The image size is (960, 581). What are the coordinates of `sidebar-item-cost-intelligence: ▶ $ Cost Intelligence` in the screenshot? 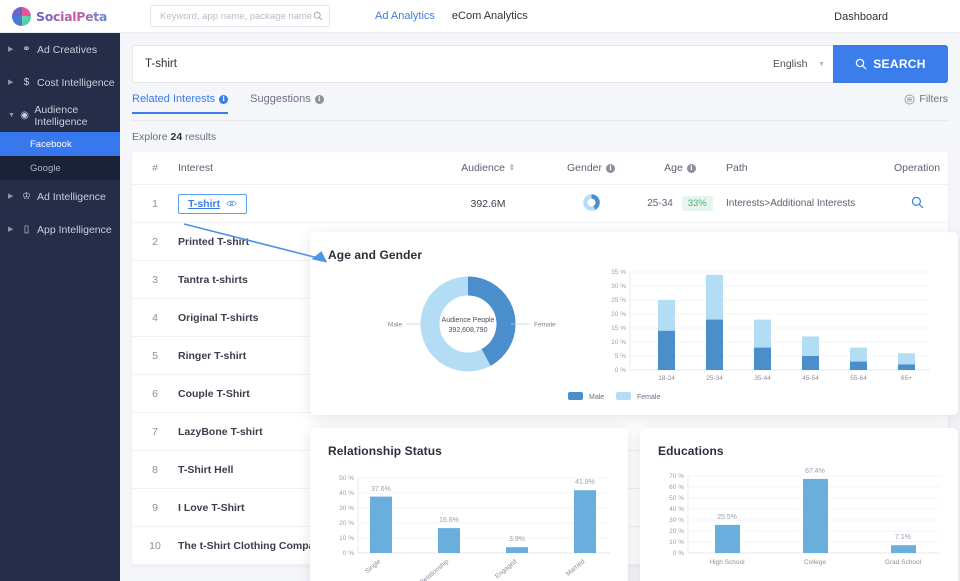 It's located at (60, 82).